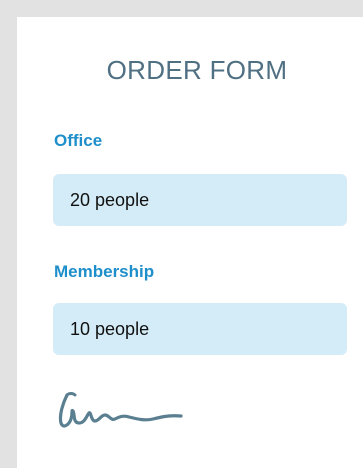 The width and height of the screenshot is (363, 468). I want to click on office-label: Office, so click(78, 140).